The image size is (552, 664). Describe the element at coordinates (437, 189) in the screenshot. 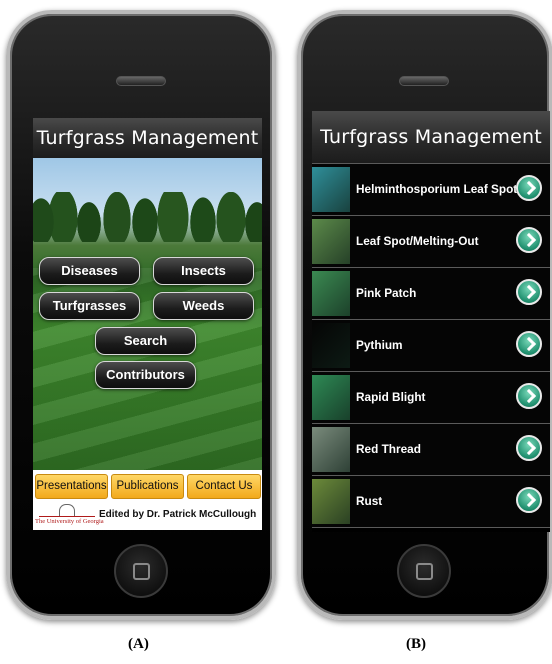

I see `disease-name: Helminthosporium Leaf Spot` at that location.